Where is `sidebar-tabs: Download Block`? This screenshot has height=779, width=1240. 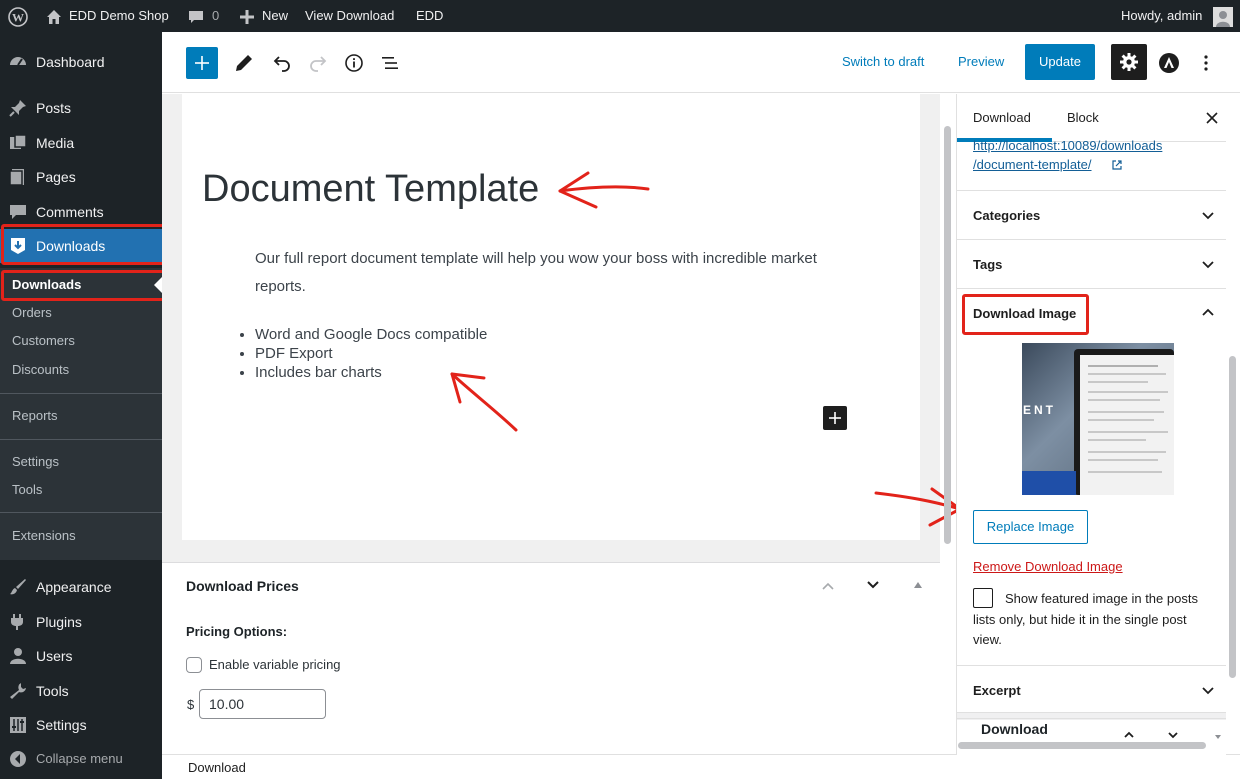 sidebar-tabs: Download Block is located at coordinates (1091, 118).